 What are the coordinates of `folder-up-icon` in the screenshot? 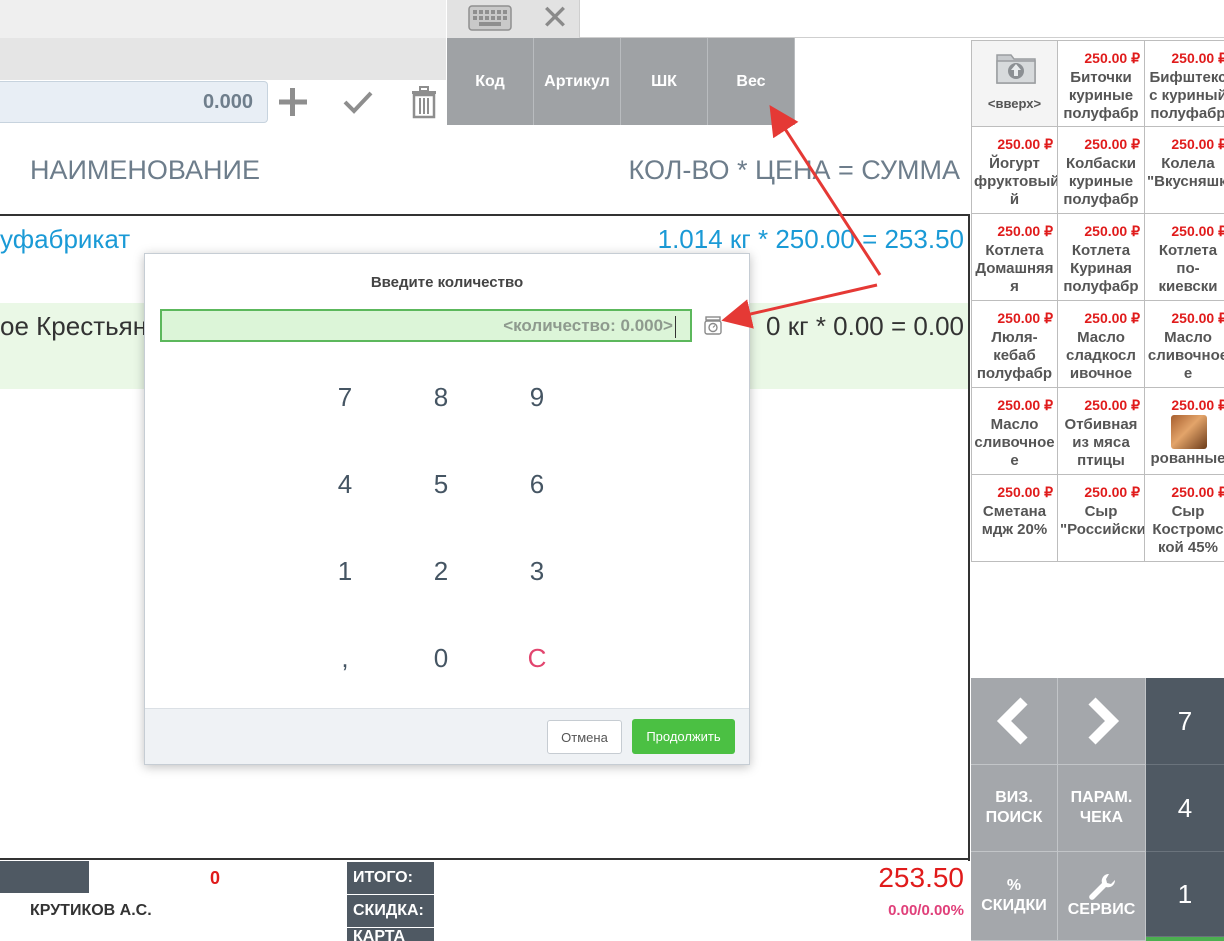 It's located at (1016, 69).